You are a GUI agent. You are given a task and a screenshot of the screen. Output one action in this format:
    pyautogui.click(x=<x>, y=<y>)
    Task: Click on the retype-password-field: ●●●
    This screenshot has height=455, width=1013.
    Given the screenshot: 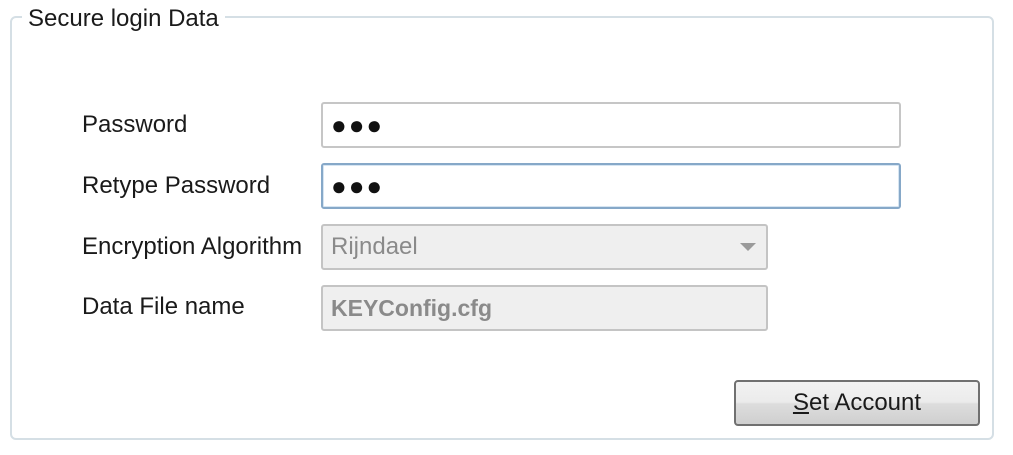 What is the action you would take?
    pyautogui.click(x=611, y=186)
    